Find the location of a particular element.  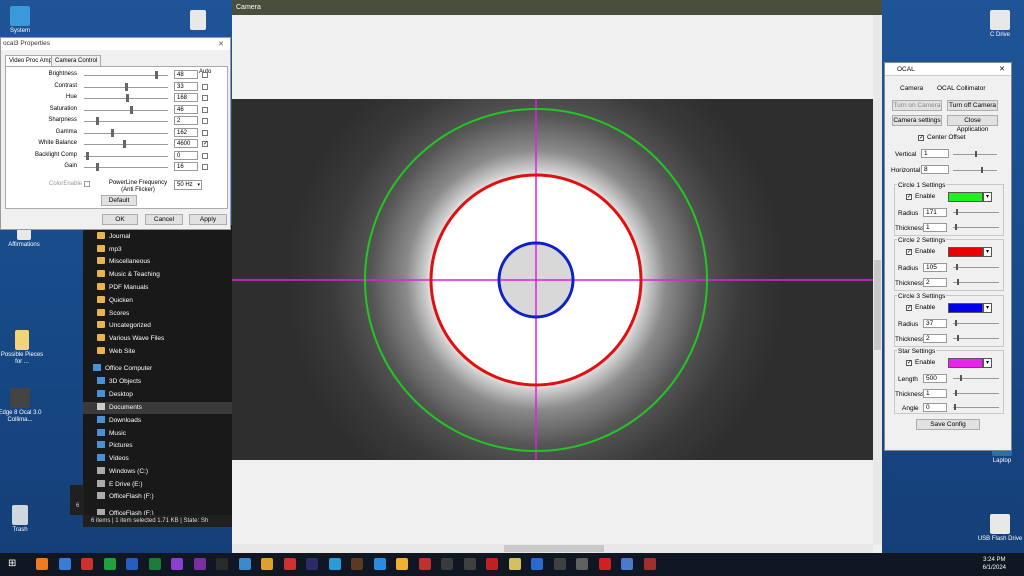

nav-item-e-drive: E Drive (E:) is located at coordinates (120, 485).